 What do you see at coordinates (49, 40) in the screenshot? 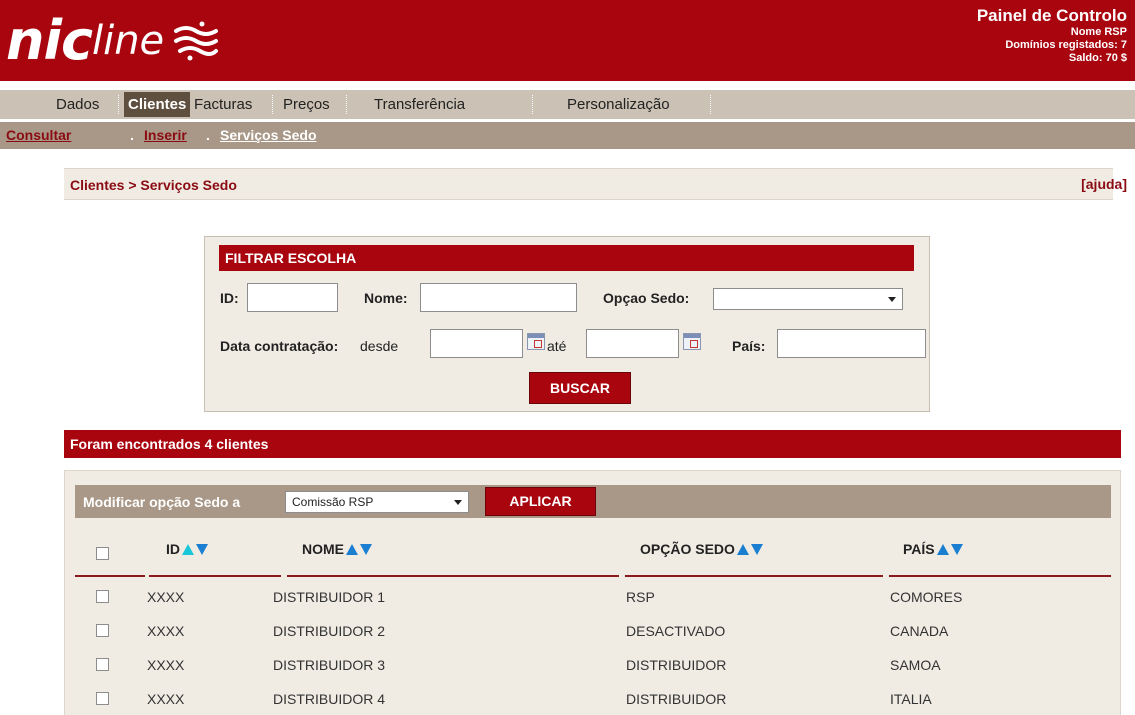
I see `logo-text-nic: nic` at bounding box center [49, 40].